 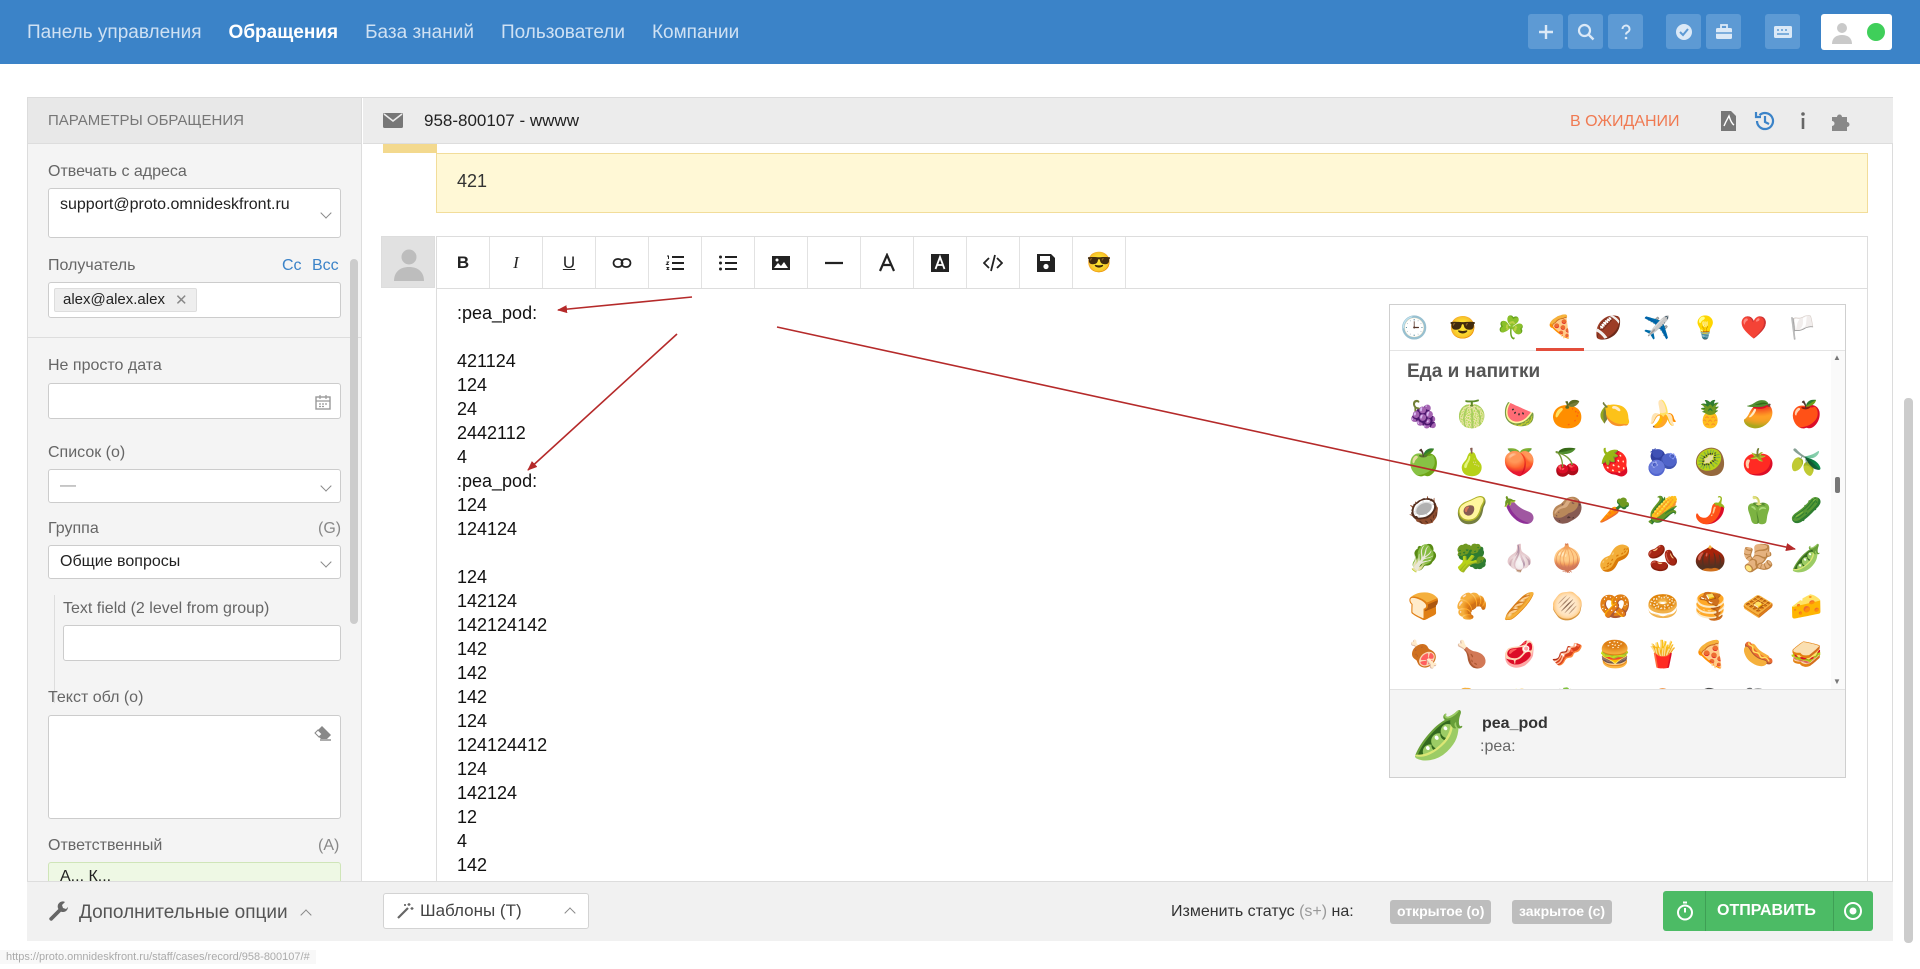 I want to click on nav-users: Пользователи, so click(x=563, y=33).